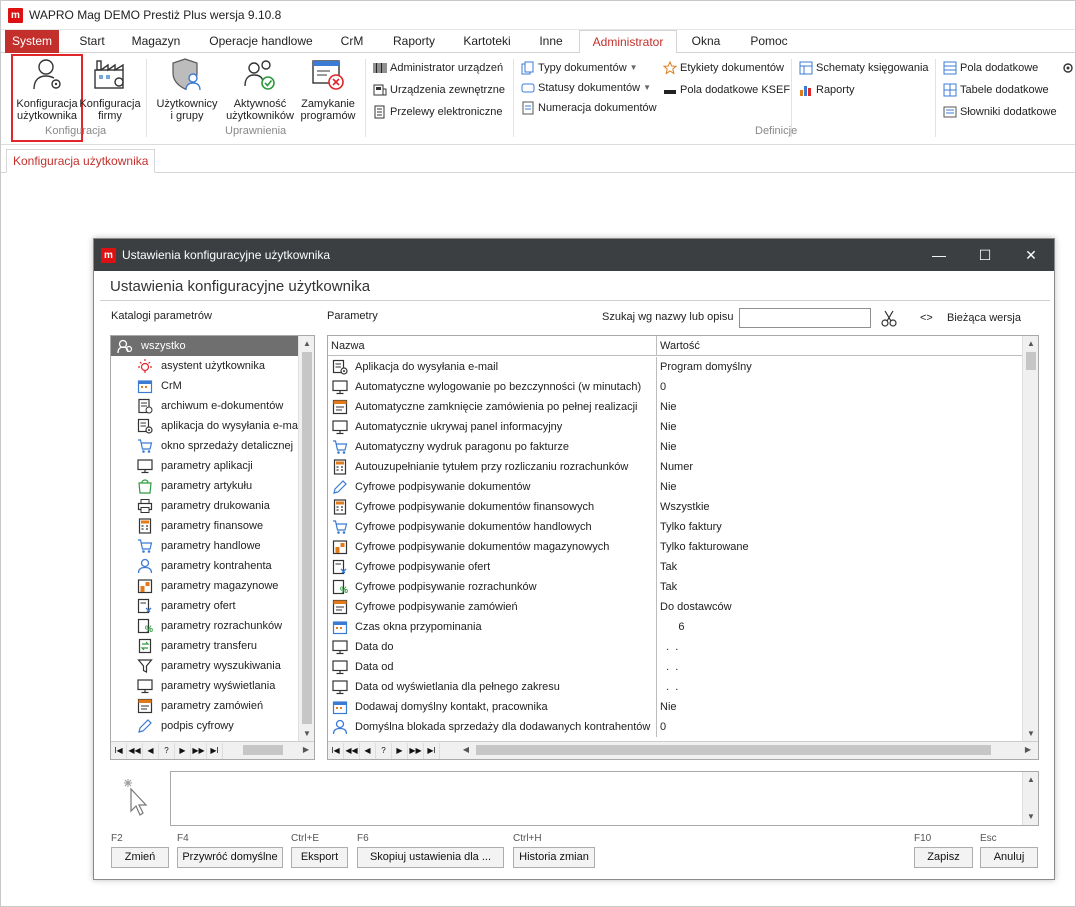 This screenshot has width=1076, height=907. What do you see at coordinates (837, 346) in the screenshot?
I see `column-header-value: Wartość` at bounding box center [837, 346].